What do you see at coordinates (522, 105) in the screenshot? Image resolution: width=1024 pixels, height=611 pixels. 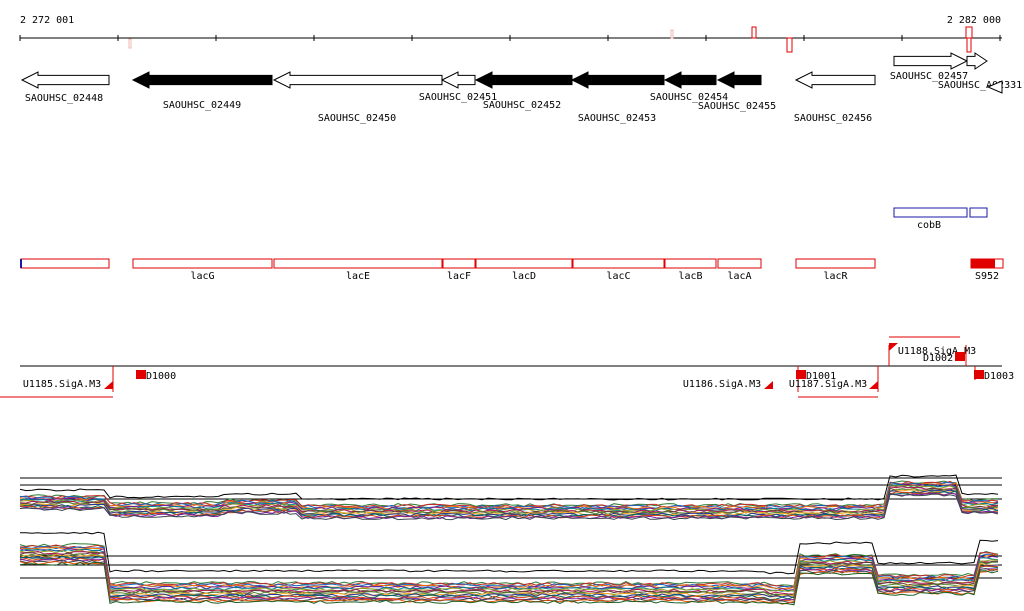 I see `gene-label: SAOUHSC_02452` at bounding box center [522, 105].